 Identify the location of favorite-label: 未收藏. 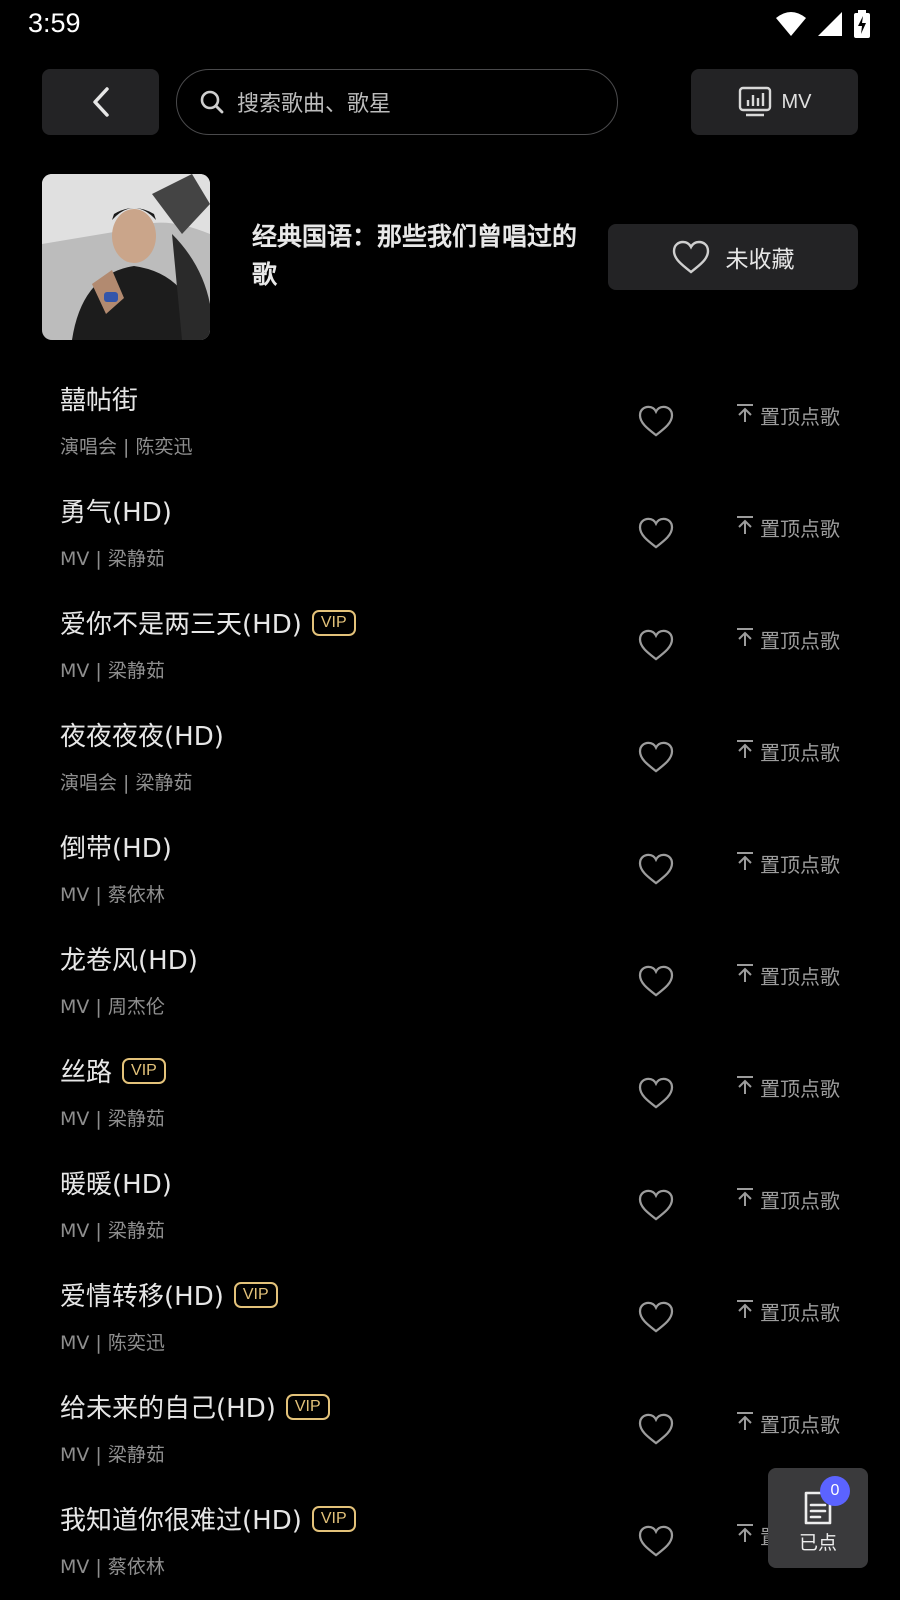
(760, 260).